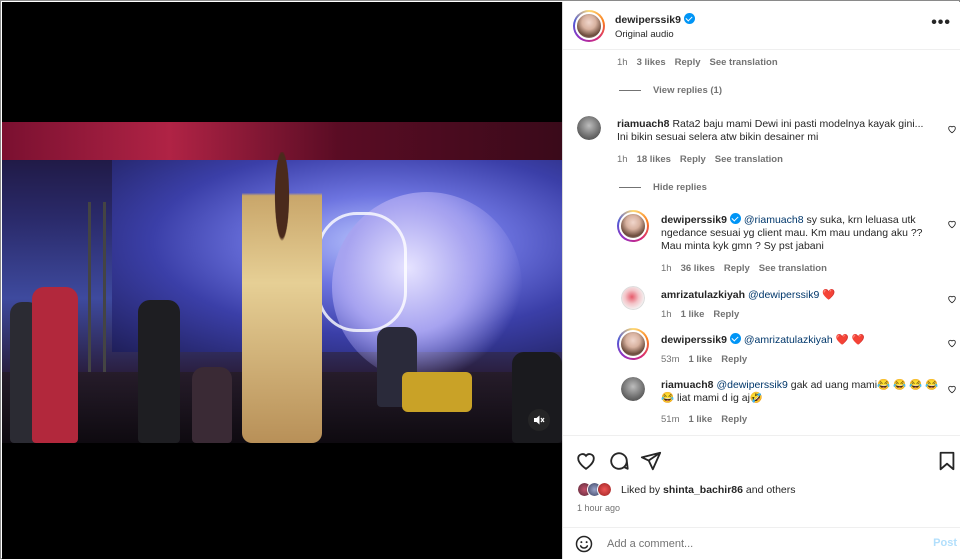 This screenshot has width=960, height=559. I want to click on comment-meta: 1h 3 likes Reply See translation, so click(702, 62).